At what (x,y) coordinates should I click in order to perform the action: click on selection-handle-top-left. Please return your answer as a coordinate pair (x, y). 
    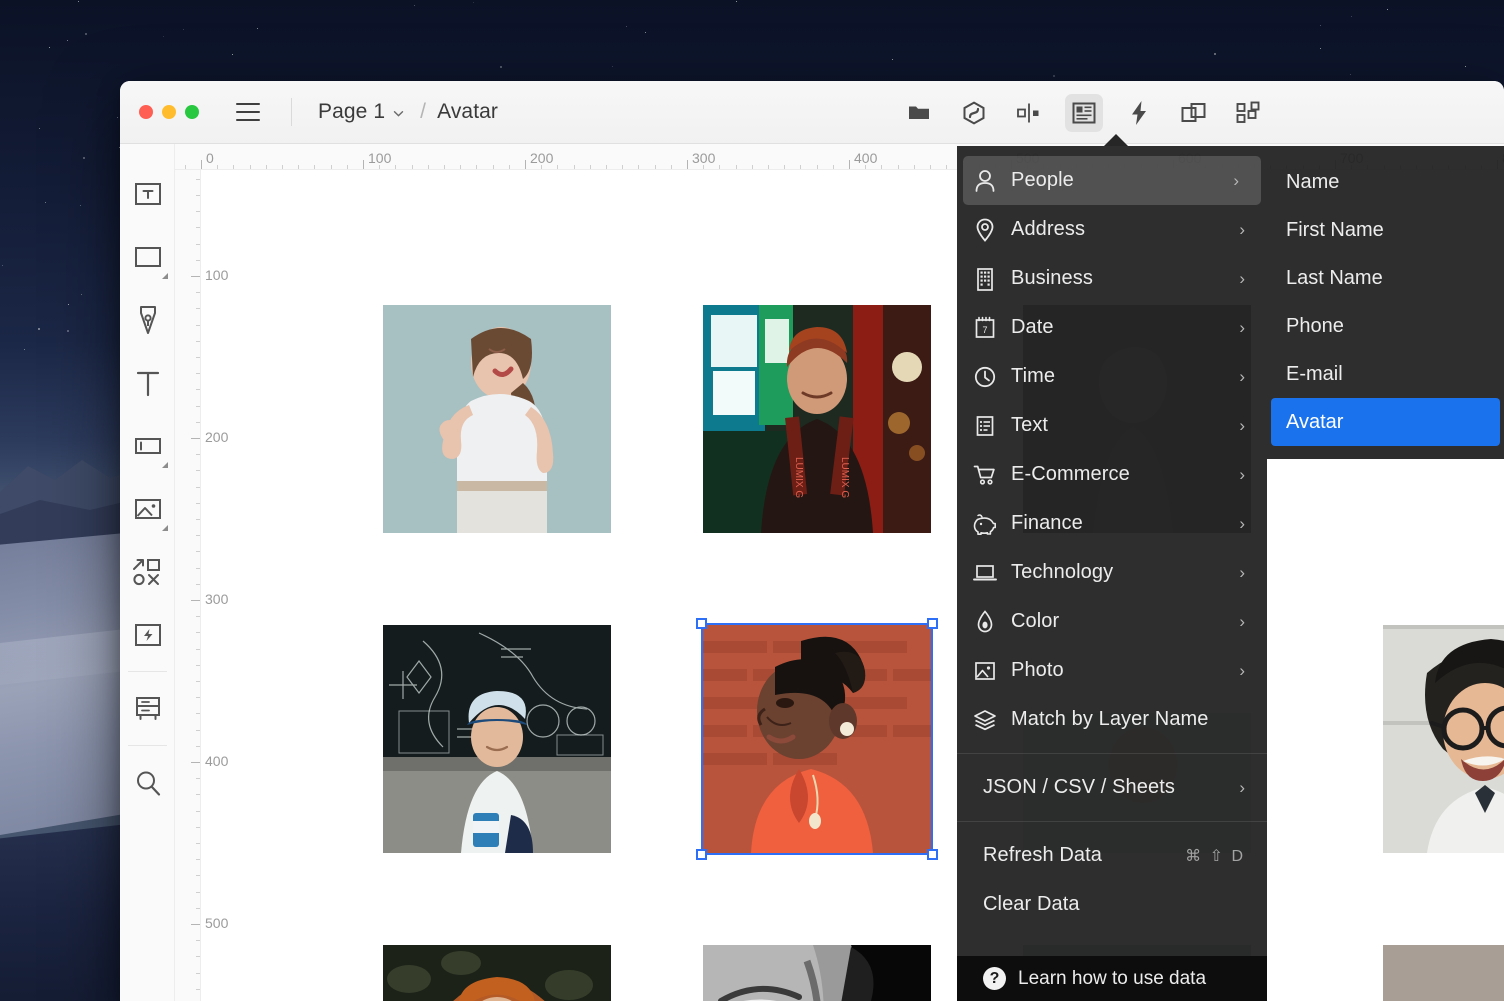
    Looking at the image, I should click on (701, 623).